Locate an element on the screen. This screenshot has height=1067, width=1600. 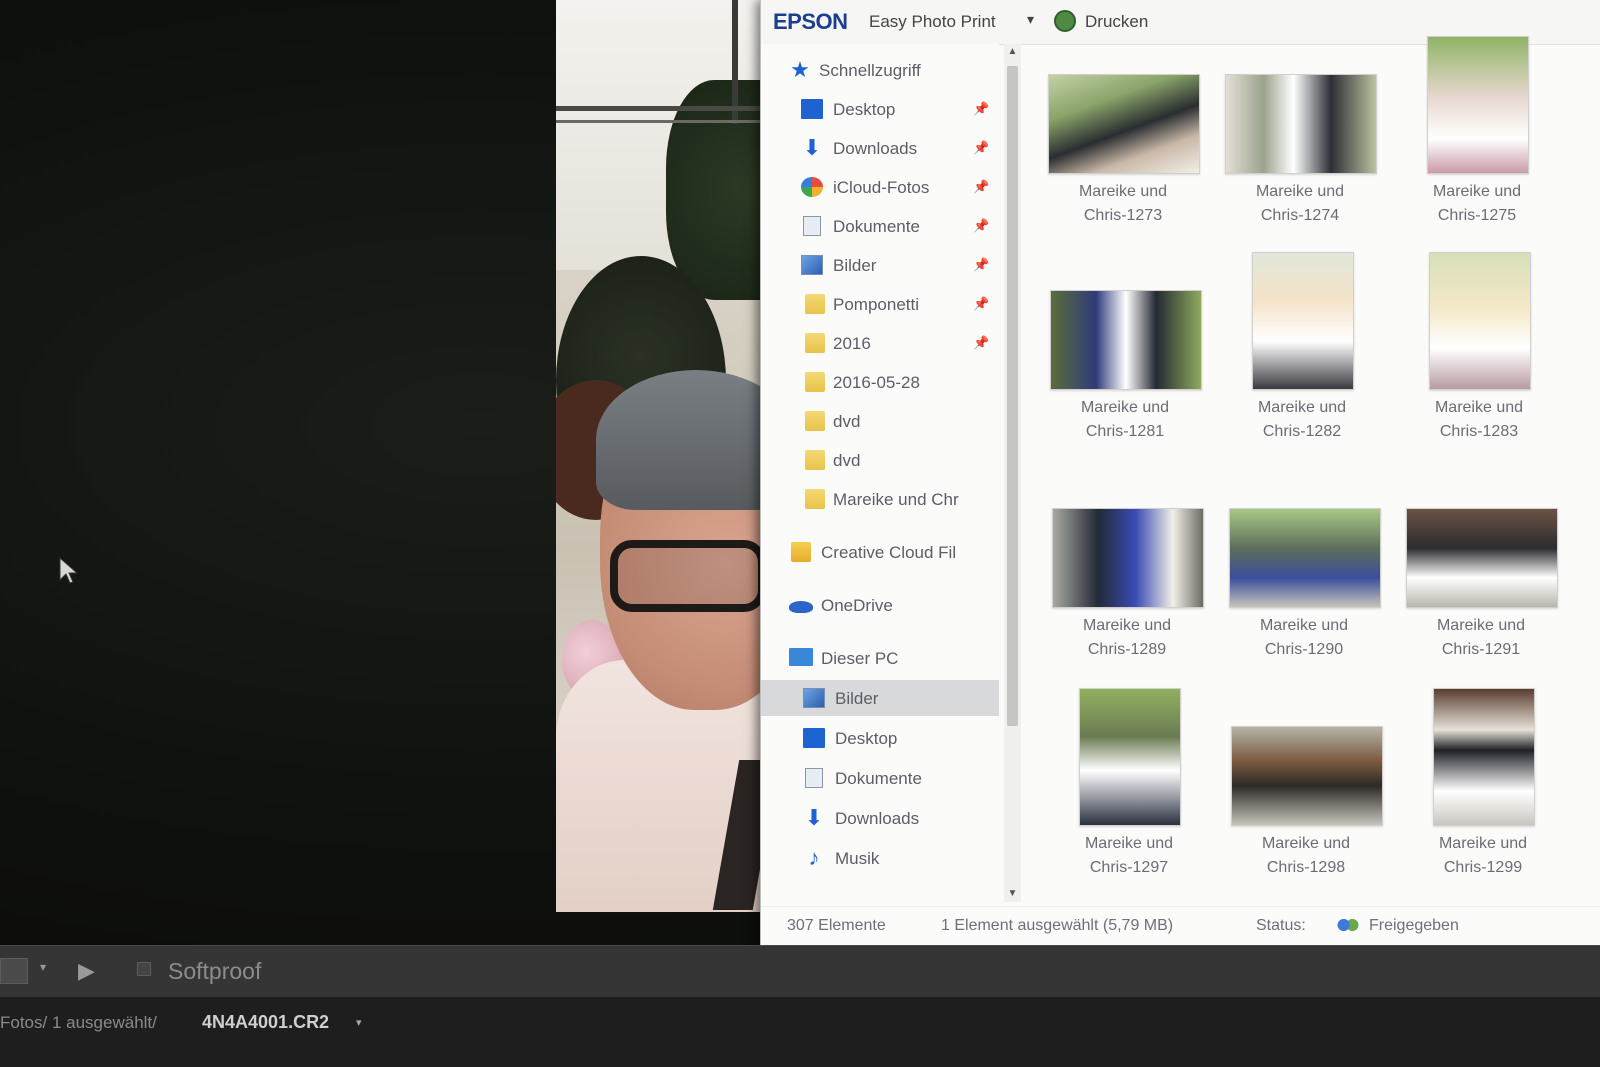
file-name-line2: Chris-1290 is located at coordinates (1304, 649).